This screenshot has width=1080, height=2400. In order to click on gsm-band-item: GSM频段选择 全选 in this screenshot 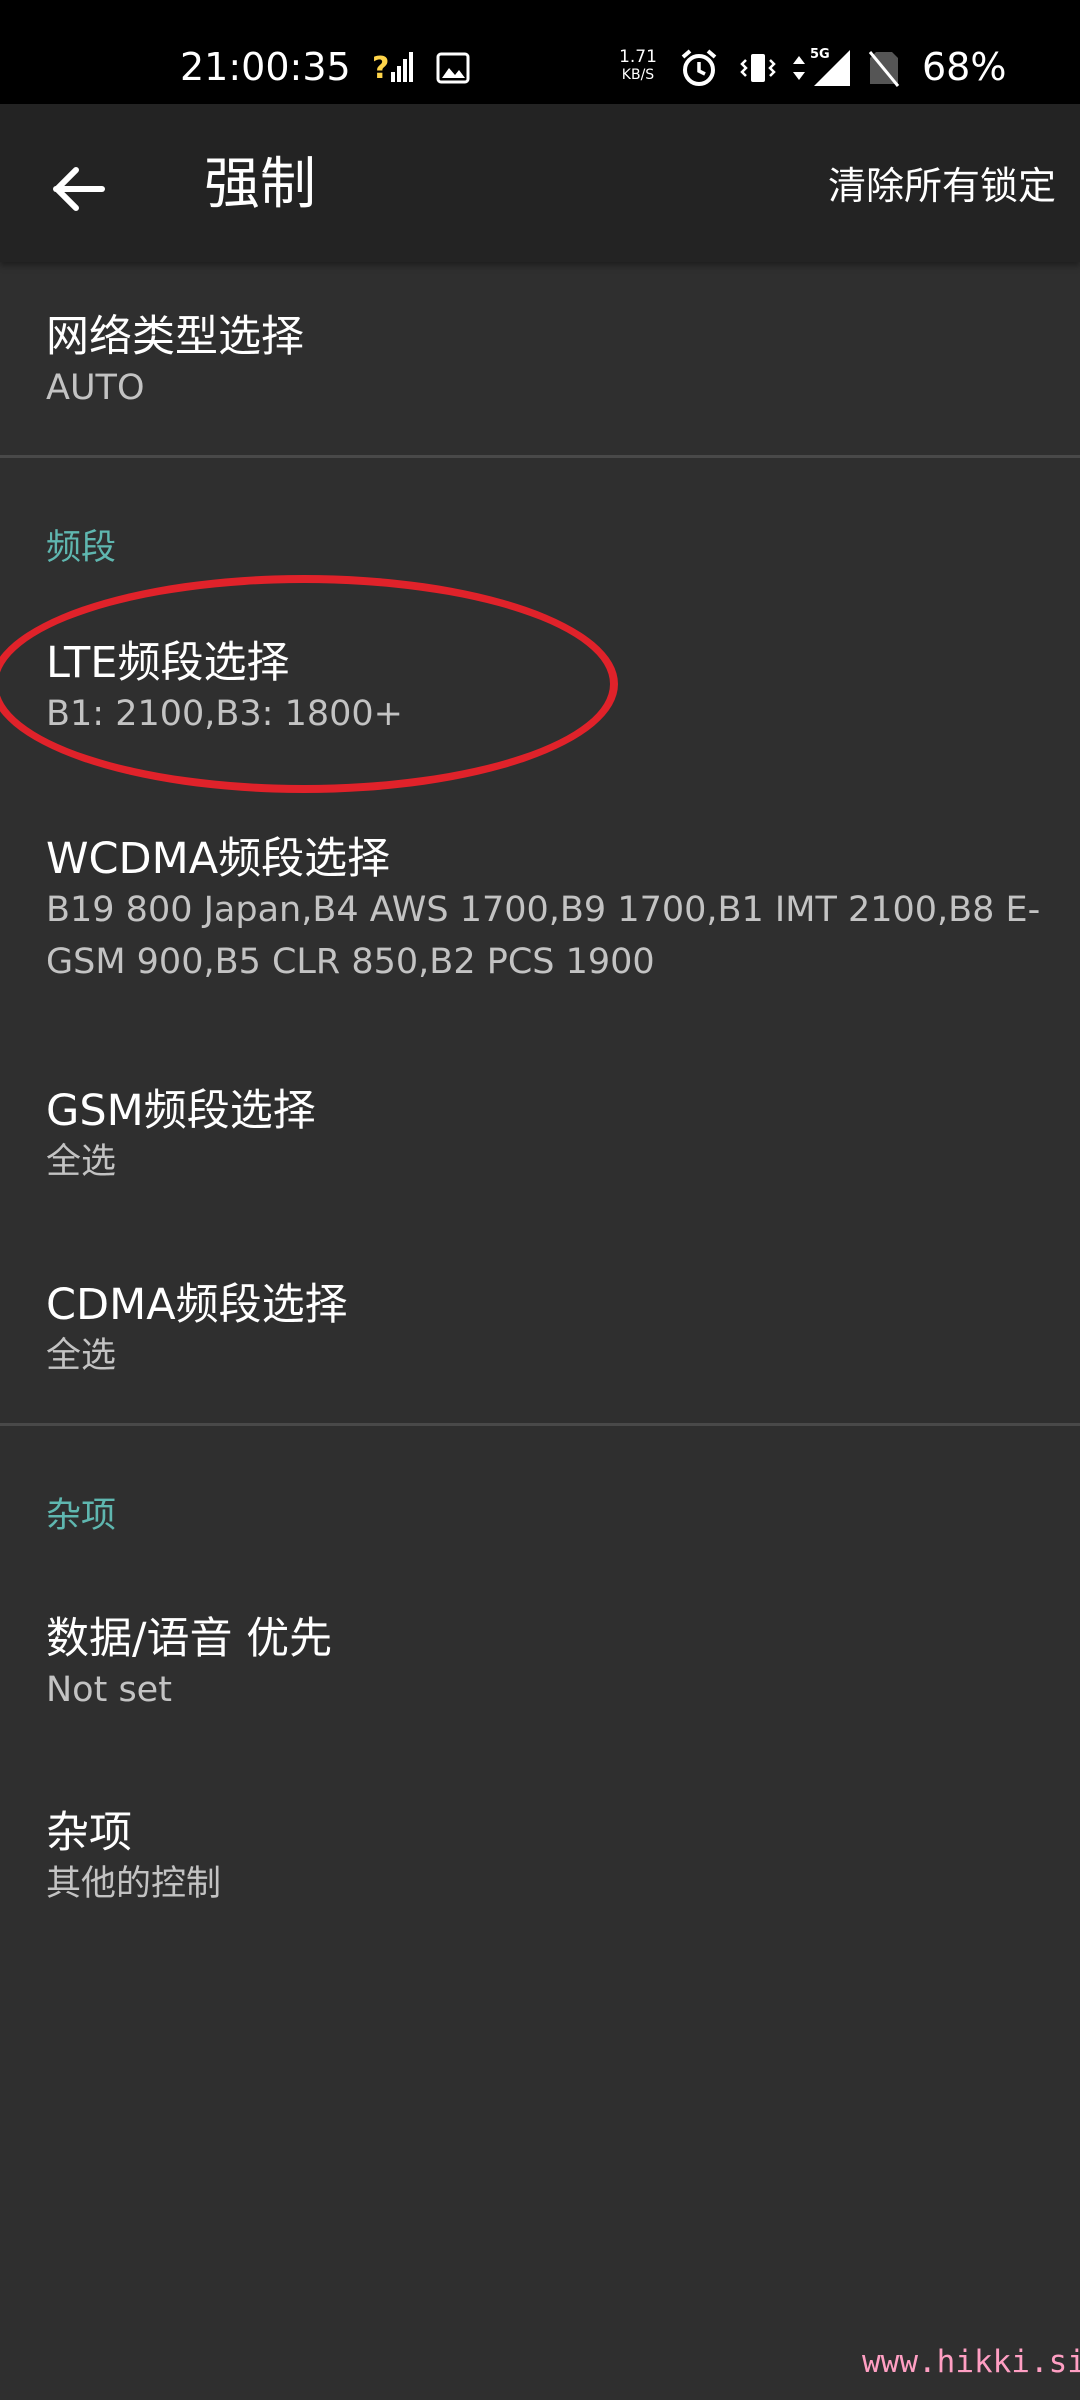, I will do `click(540, 1146)`.